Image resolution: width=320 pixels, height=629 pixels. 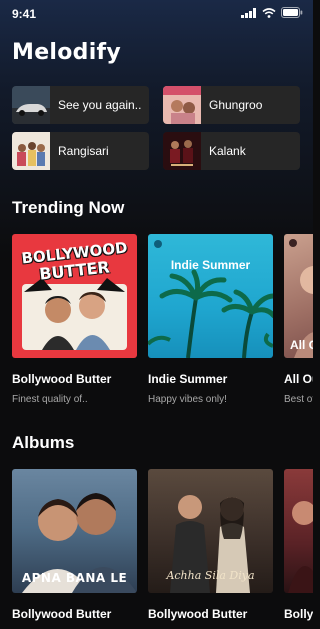 I want to click on album-art, so click(x=300, y=547).